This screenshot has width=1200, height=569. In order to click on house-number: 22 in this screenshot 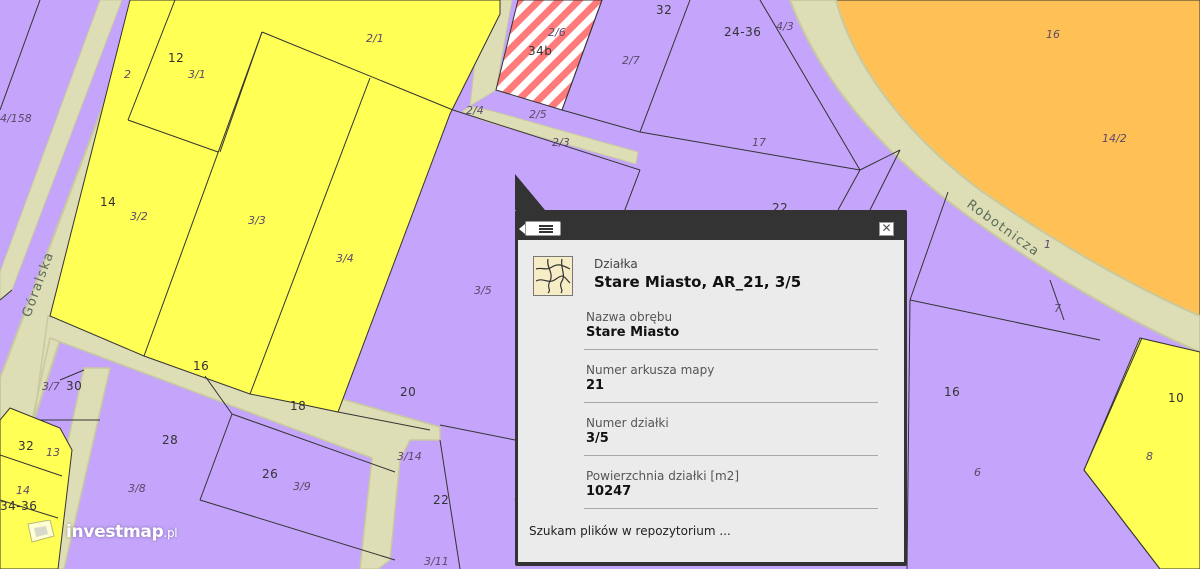, I will do `click(441, 500)`.